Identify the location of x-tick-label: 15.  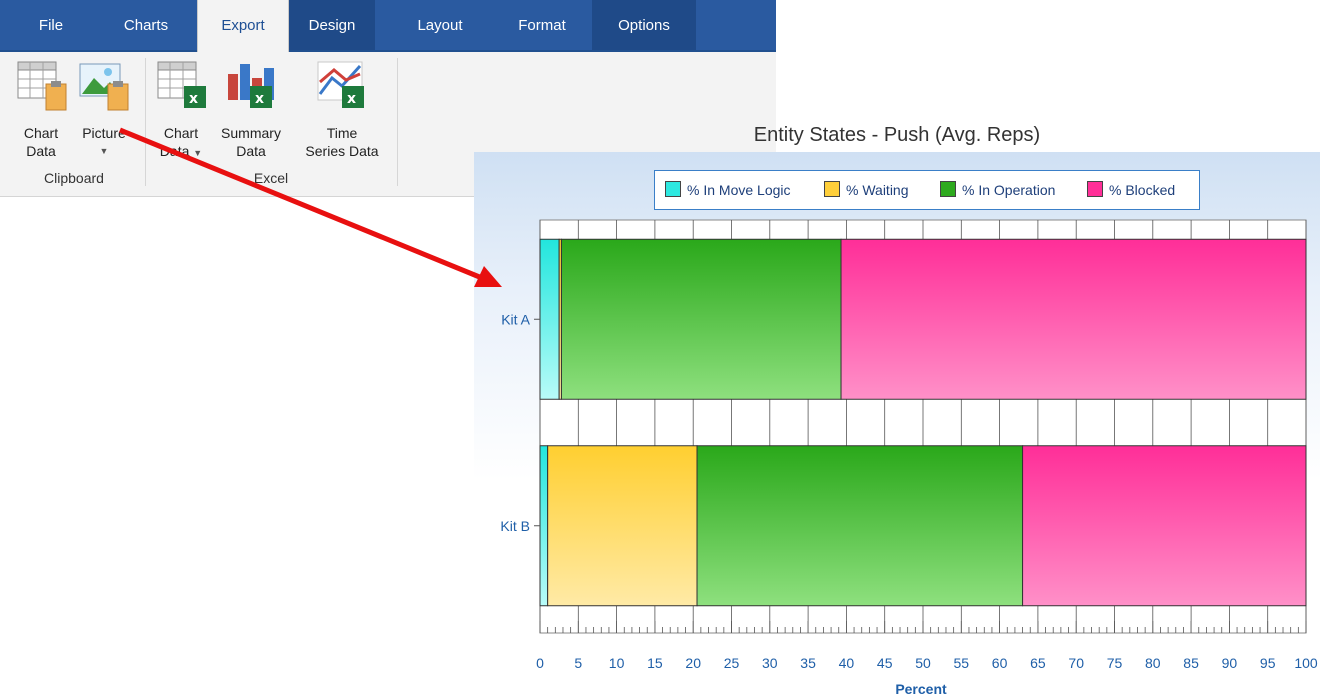
(655, 663).